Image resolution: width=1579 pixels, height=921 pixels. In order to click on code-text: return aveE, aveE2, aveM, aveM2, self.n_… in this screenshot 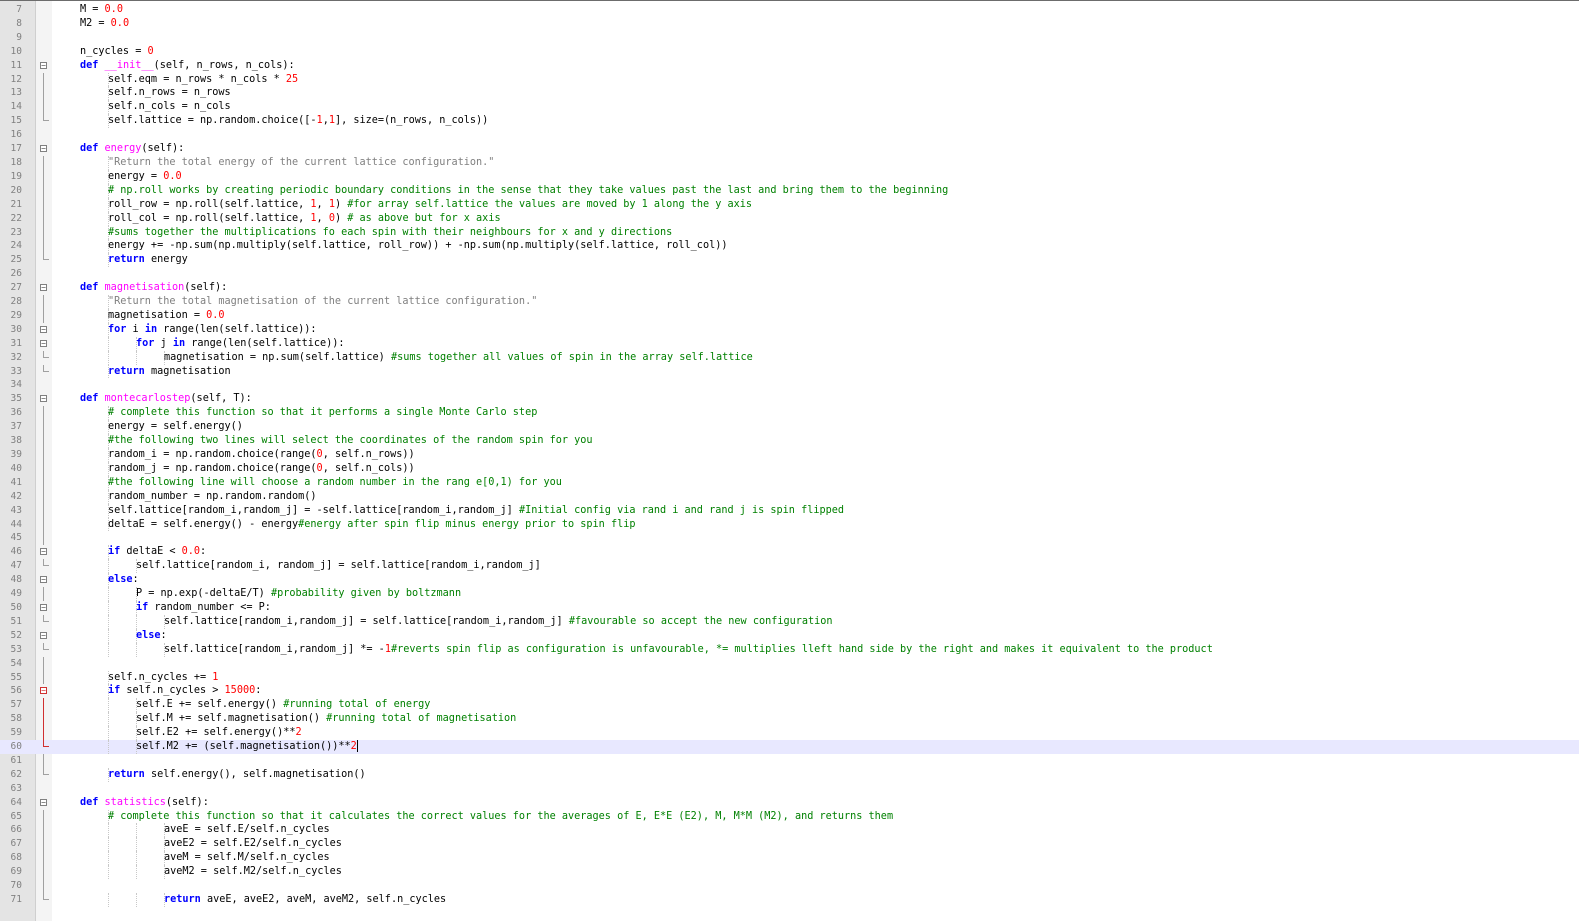, I will do `click(305, 900)`.